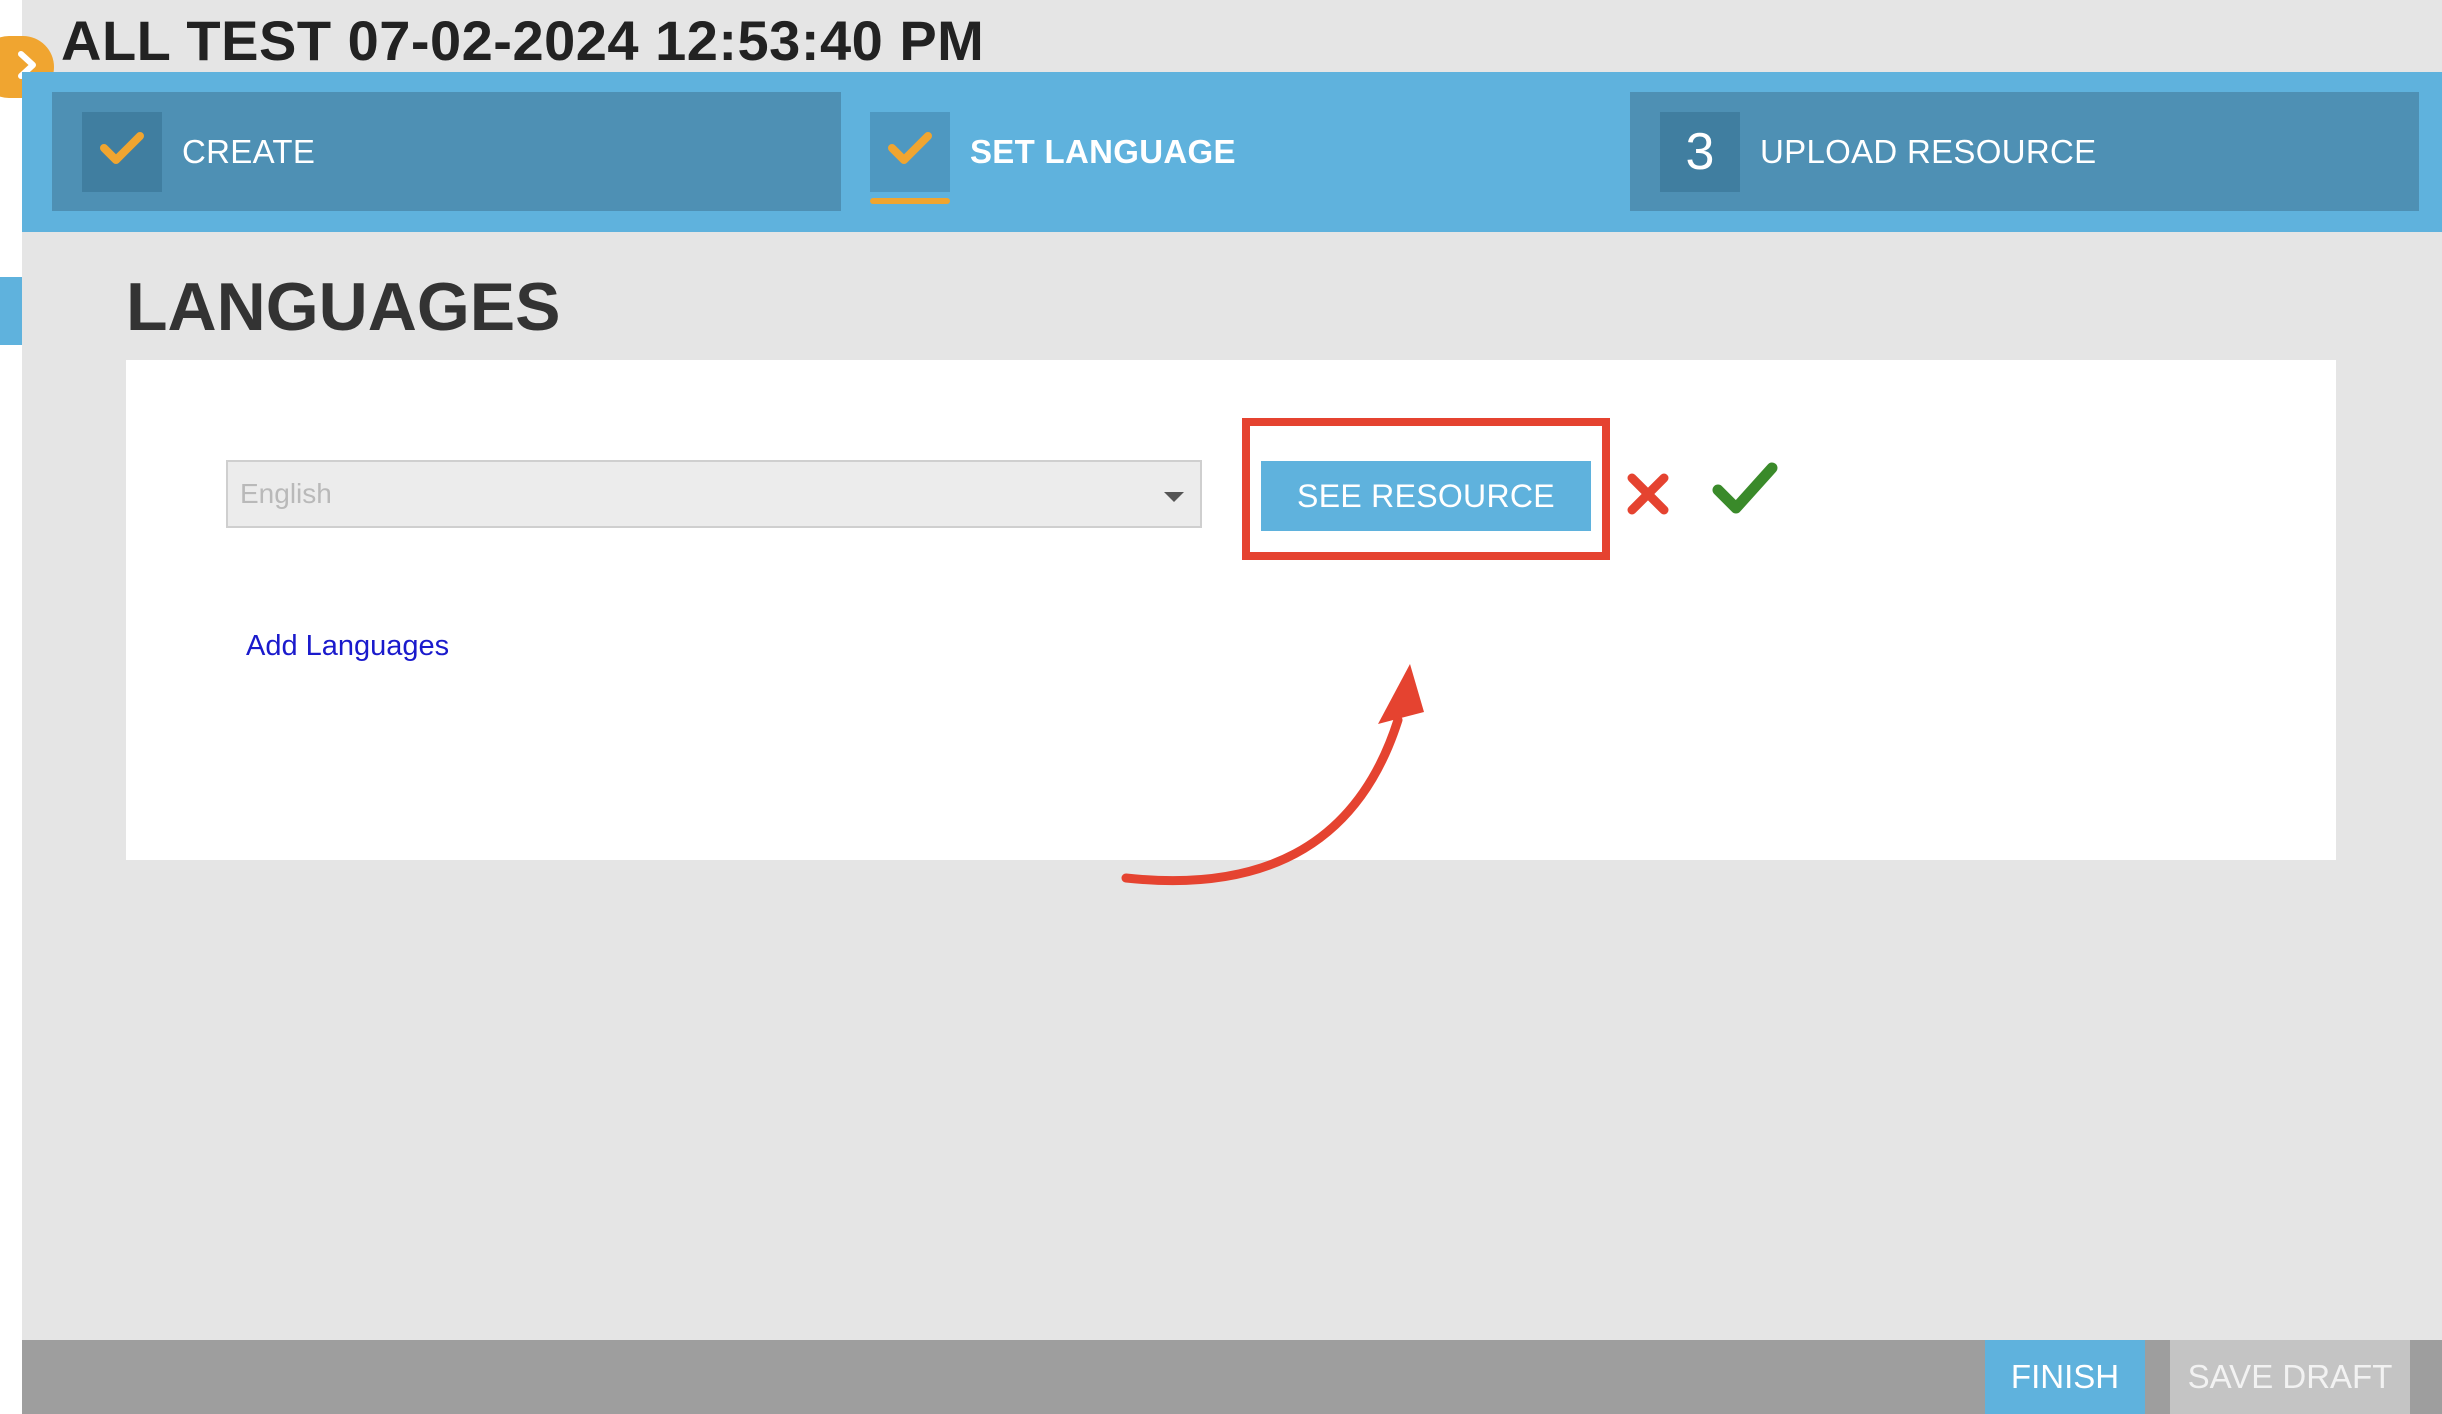  I want to click on confirm-check-icon, so click(1745, 490).